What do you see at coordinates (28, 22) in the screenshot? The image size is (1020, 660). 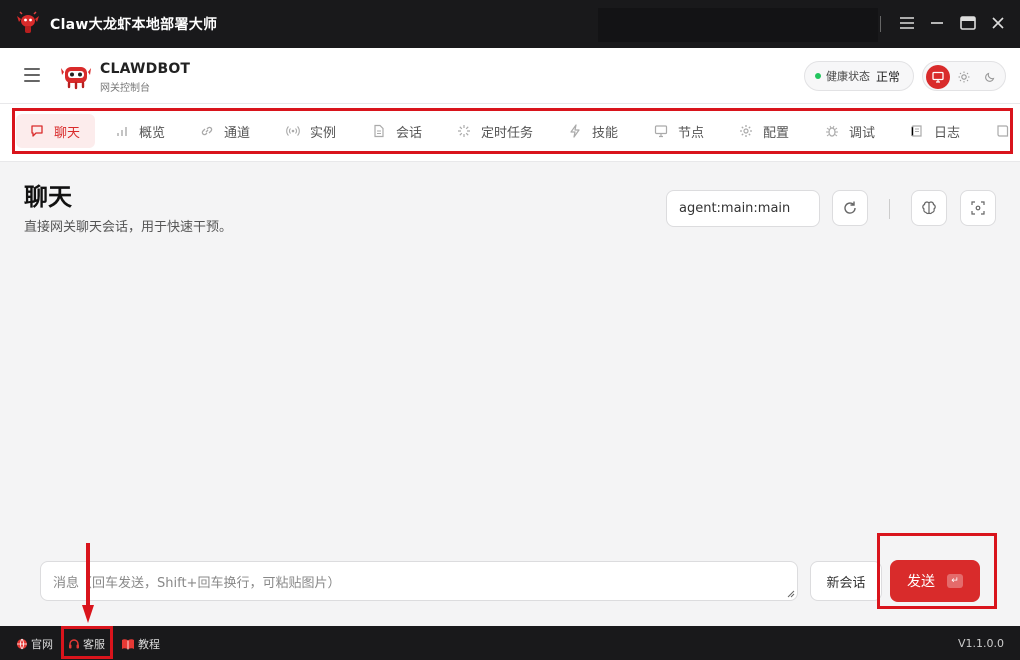 I see `app-logo-icon` at bounding box center [28, 22].